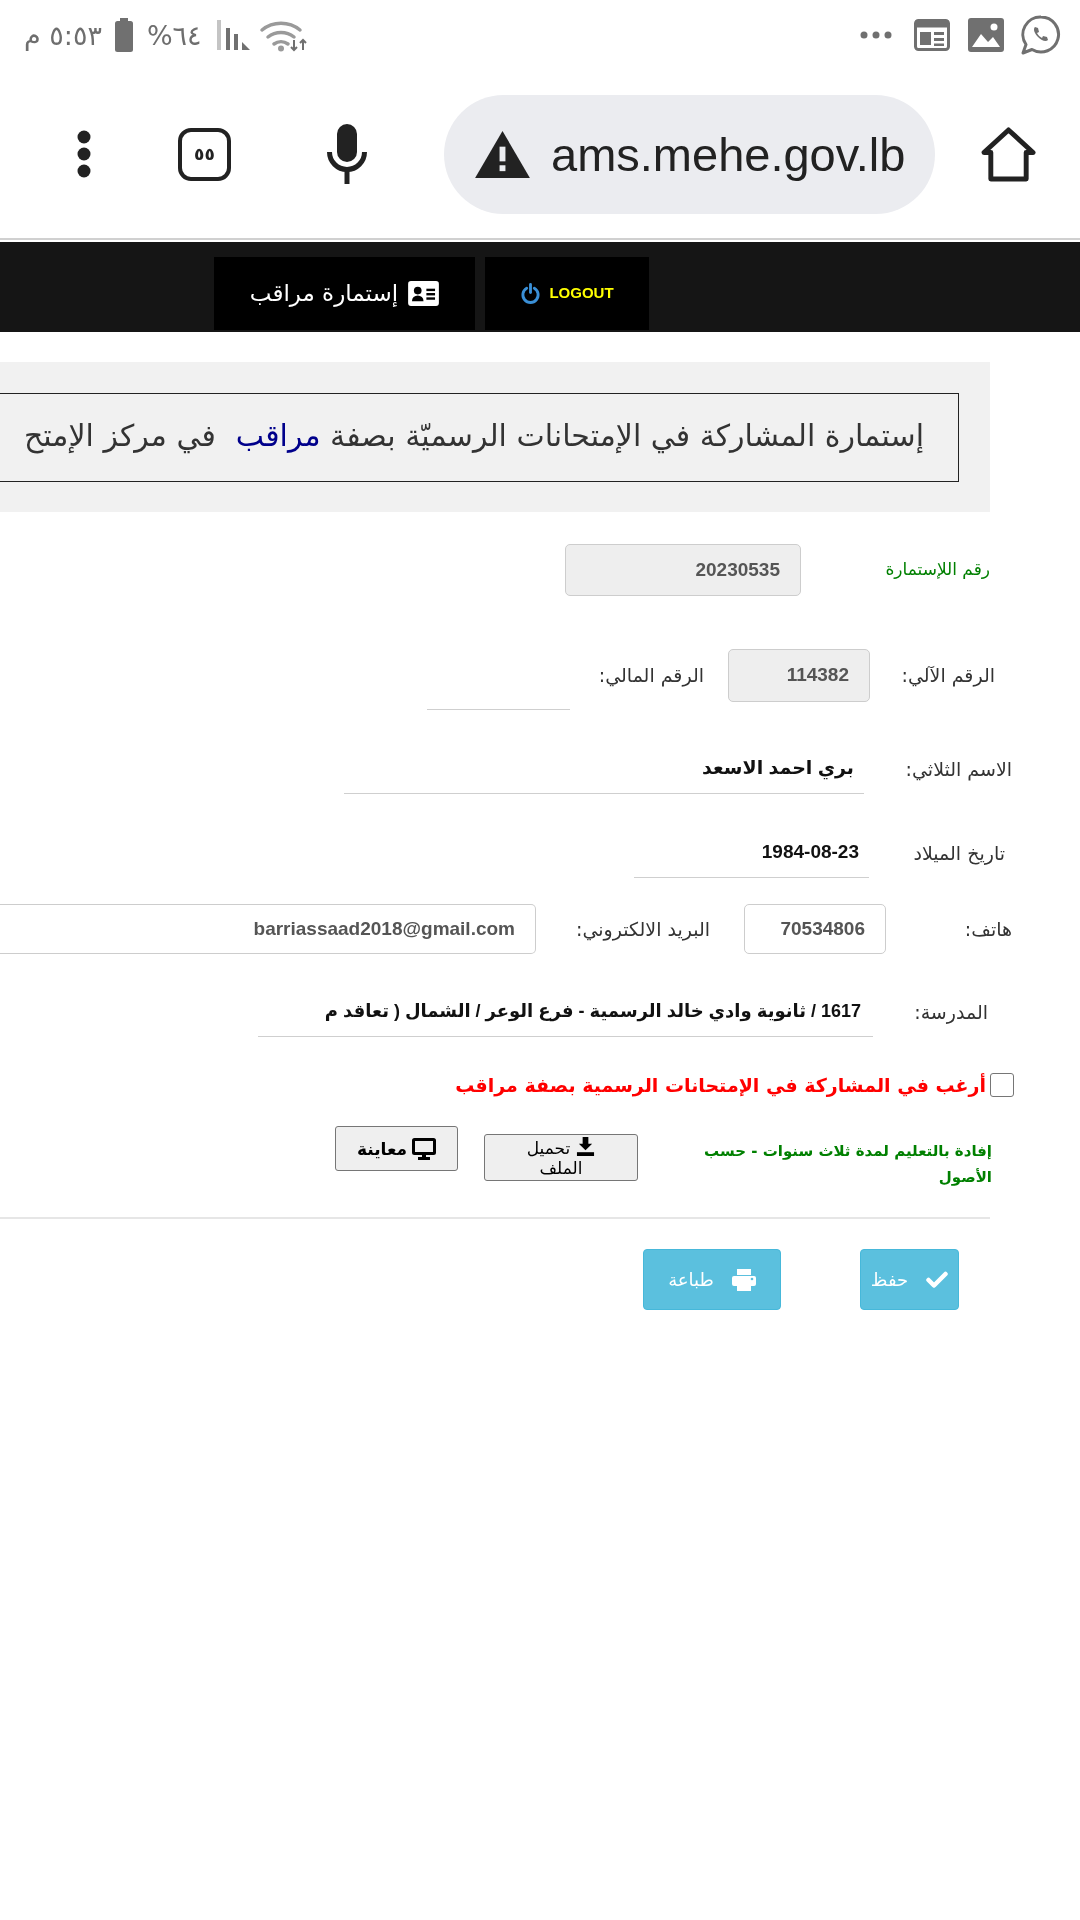 Image resolution: width=1080 pixels, height=1920 pixels. I want to click on printer-icon, so click(743, 1279).